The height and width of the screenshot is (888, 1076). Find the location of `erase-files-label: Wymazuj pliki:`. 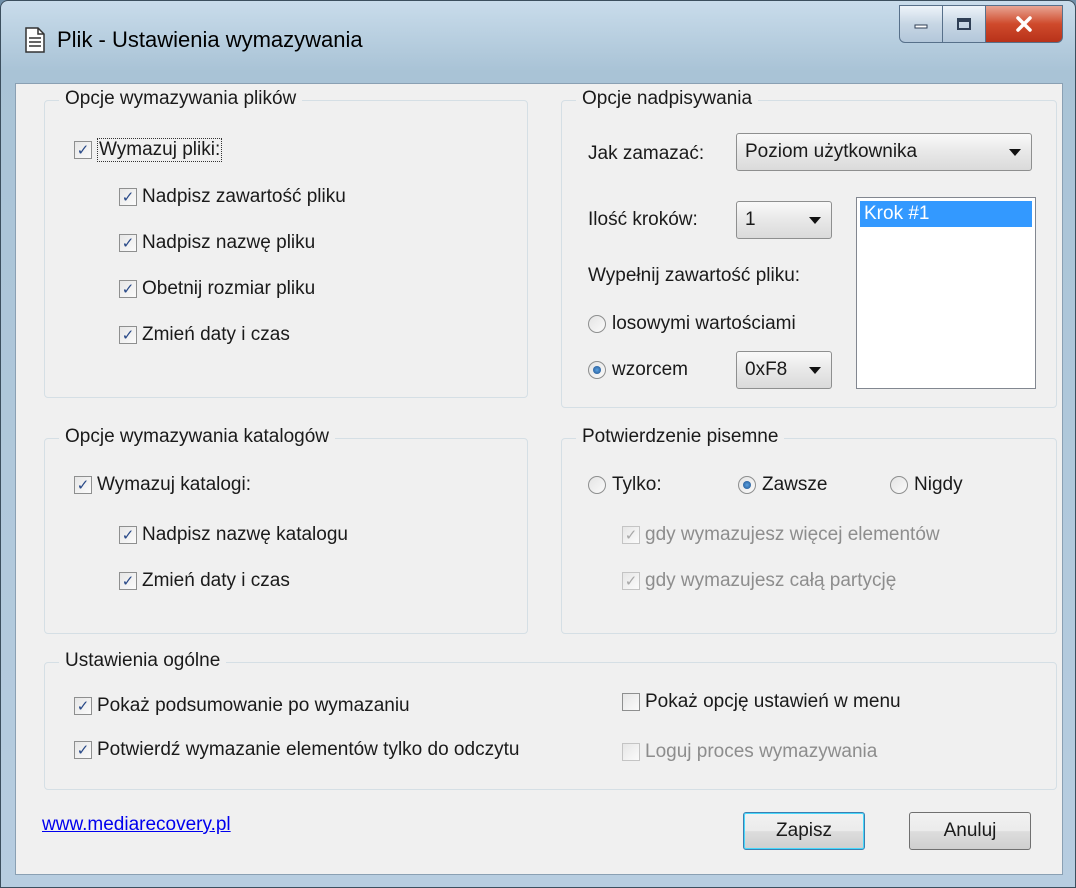

erase-files-label: Wymazuj pliki: is located at coordinates (160, 150).